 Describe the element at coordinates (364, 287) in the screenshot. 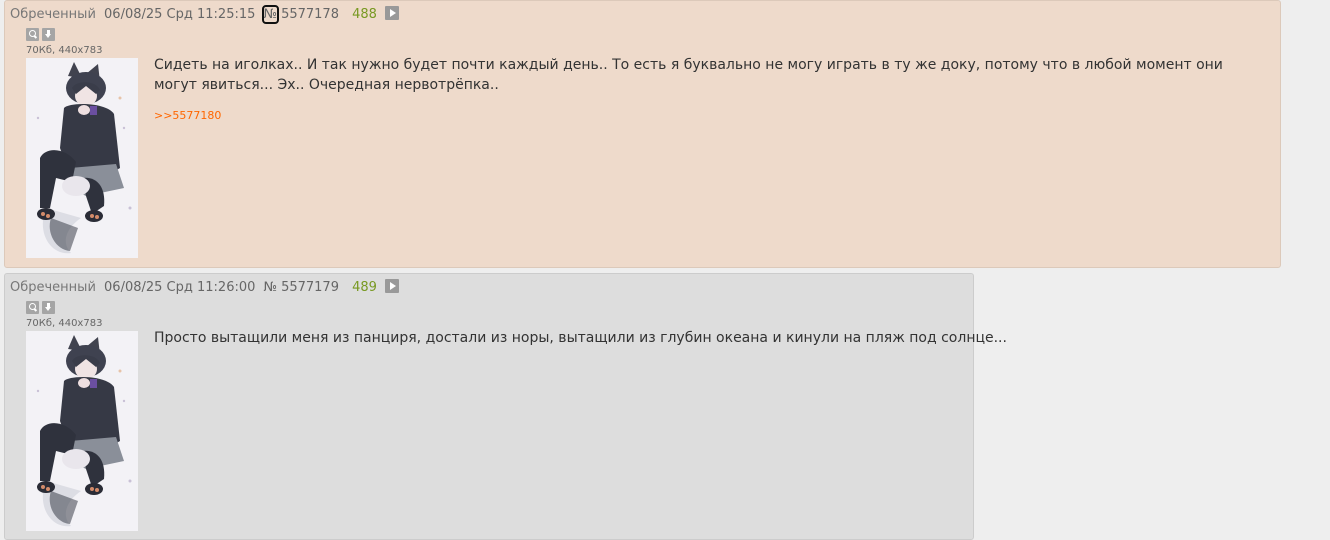

I see `post-count: 489` at that location.